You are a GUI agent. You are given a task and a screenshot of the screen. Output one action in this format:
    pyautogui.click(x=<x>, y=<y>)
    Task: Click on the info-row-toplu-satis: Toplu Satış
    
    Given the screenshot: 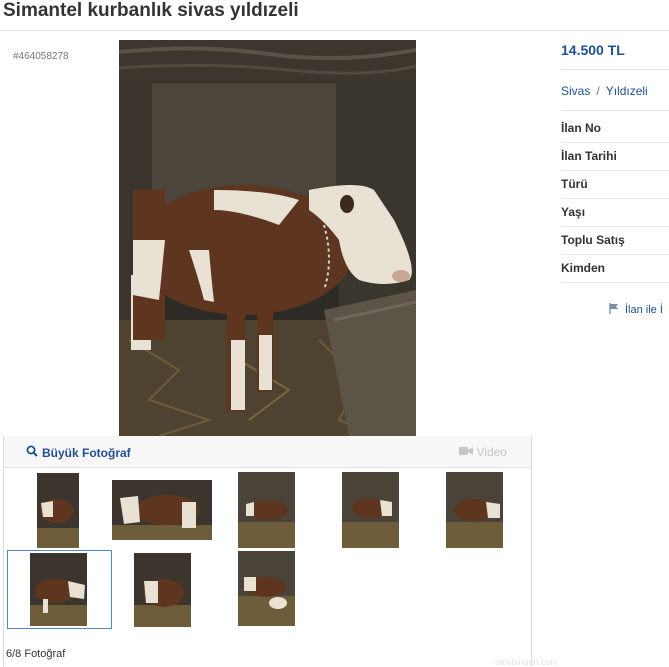 What is the action you would take?
    pyautogui.click(x=615, y=240)
    